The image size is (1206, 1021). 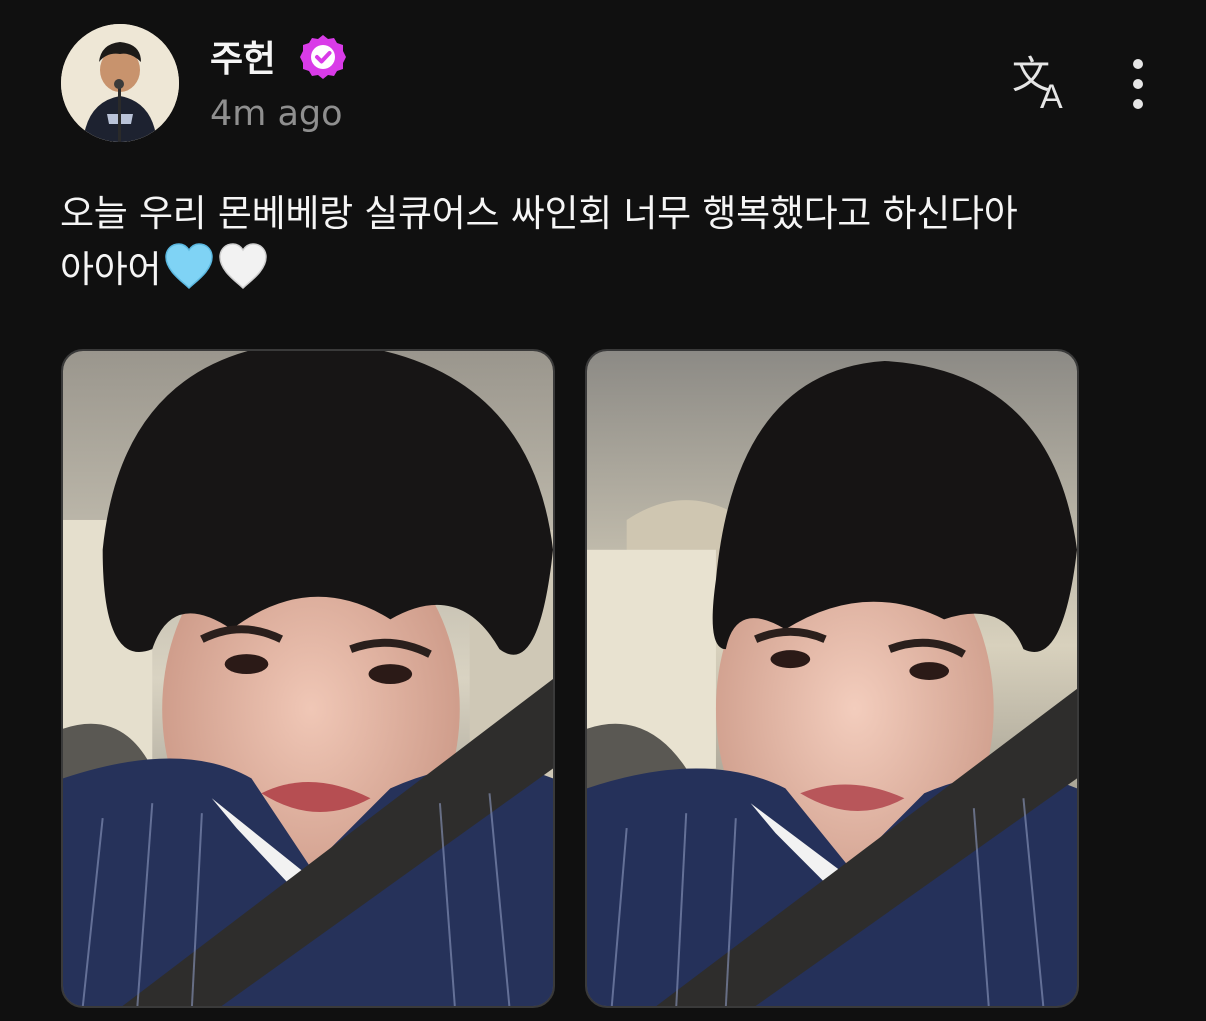 What do you see at coordinates (111, 269) in the screenshot?
I see `post-text-line-2-text: 아아어` at bounding box center [111, 269].